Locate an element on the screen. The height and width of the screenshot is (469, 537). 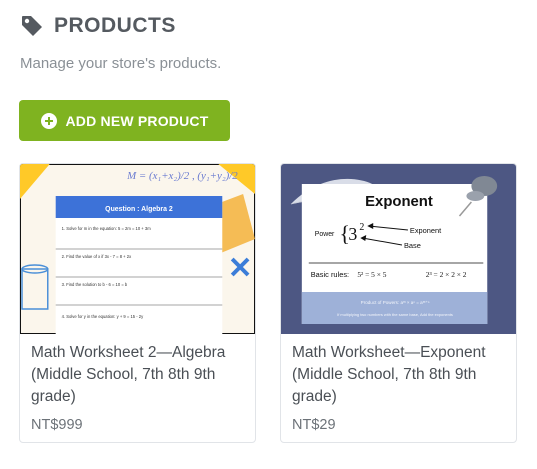
page-header: PRODUCTS is located at coordinates (98, 26).